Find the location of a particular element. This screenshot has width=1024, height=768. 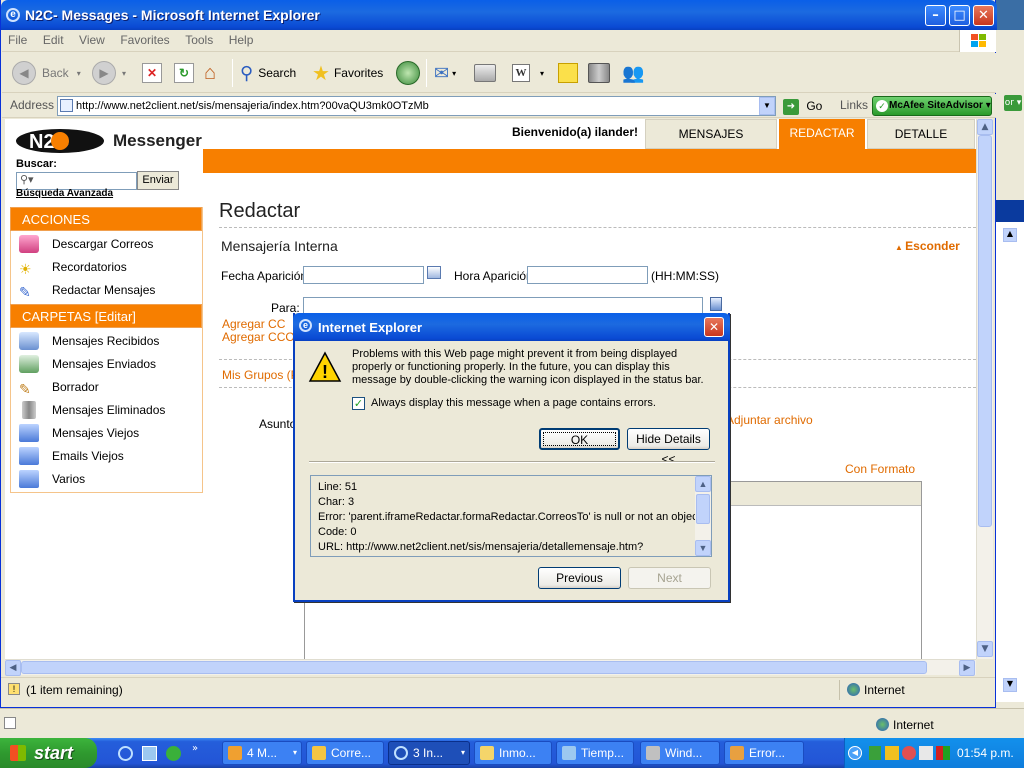

agregar-cco-link: Agregar CCO is located at coordinates (258, 337).